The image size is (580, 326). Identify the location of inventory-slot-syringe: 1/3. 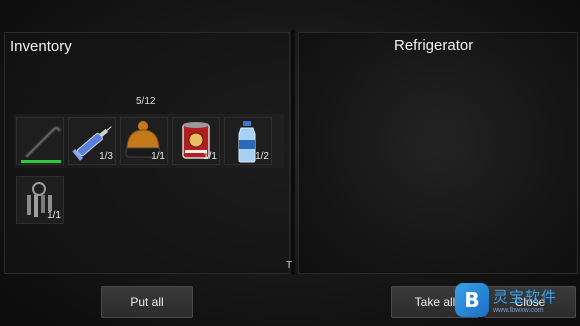
(92, 141).